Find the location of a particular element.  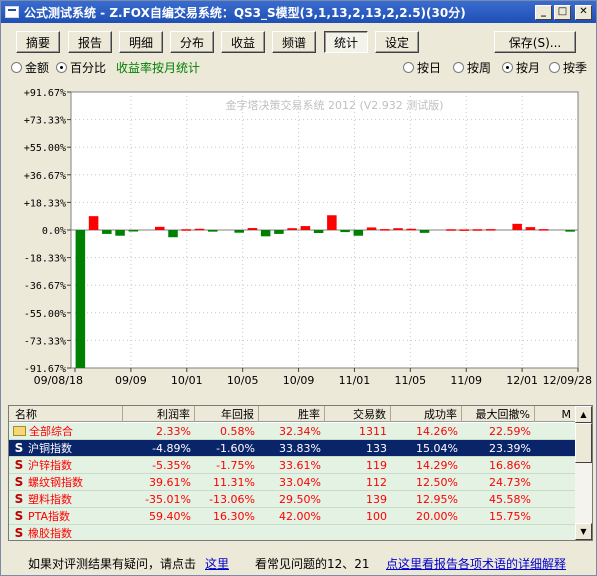

column-header: 胜率 is located at coordinates (292, 414).